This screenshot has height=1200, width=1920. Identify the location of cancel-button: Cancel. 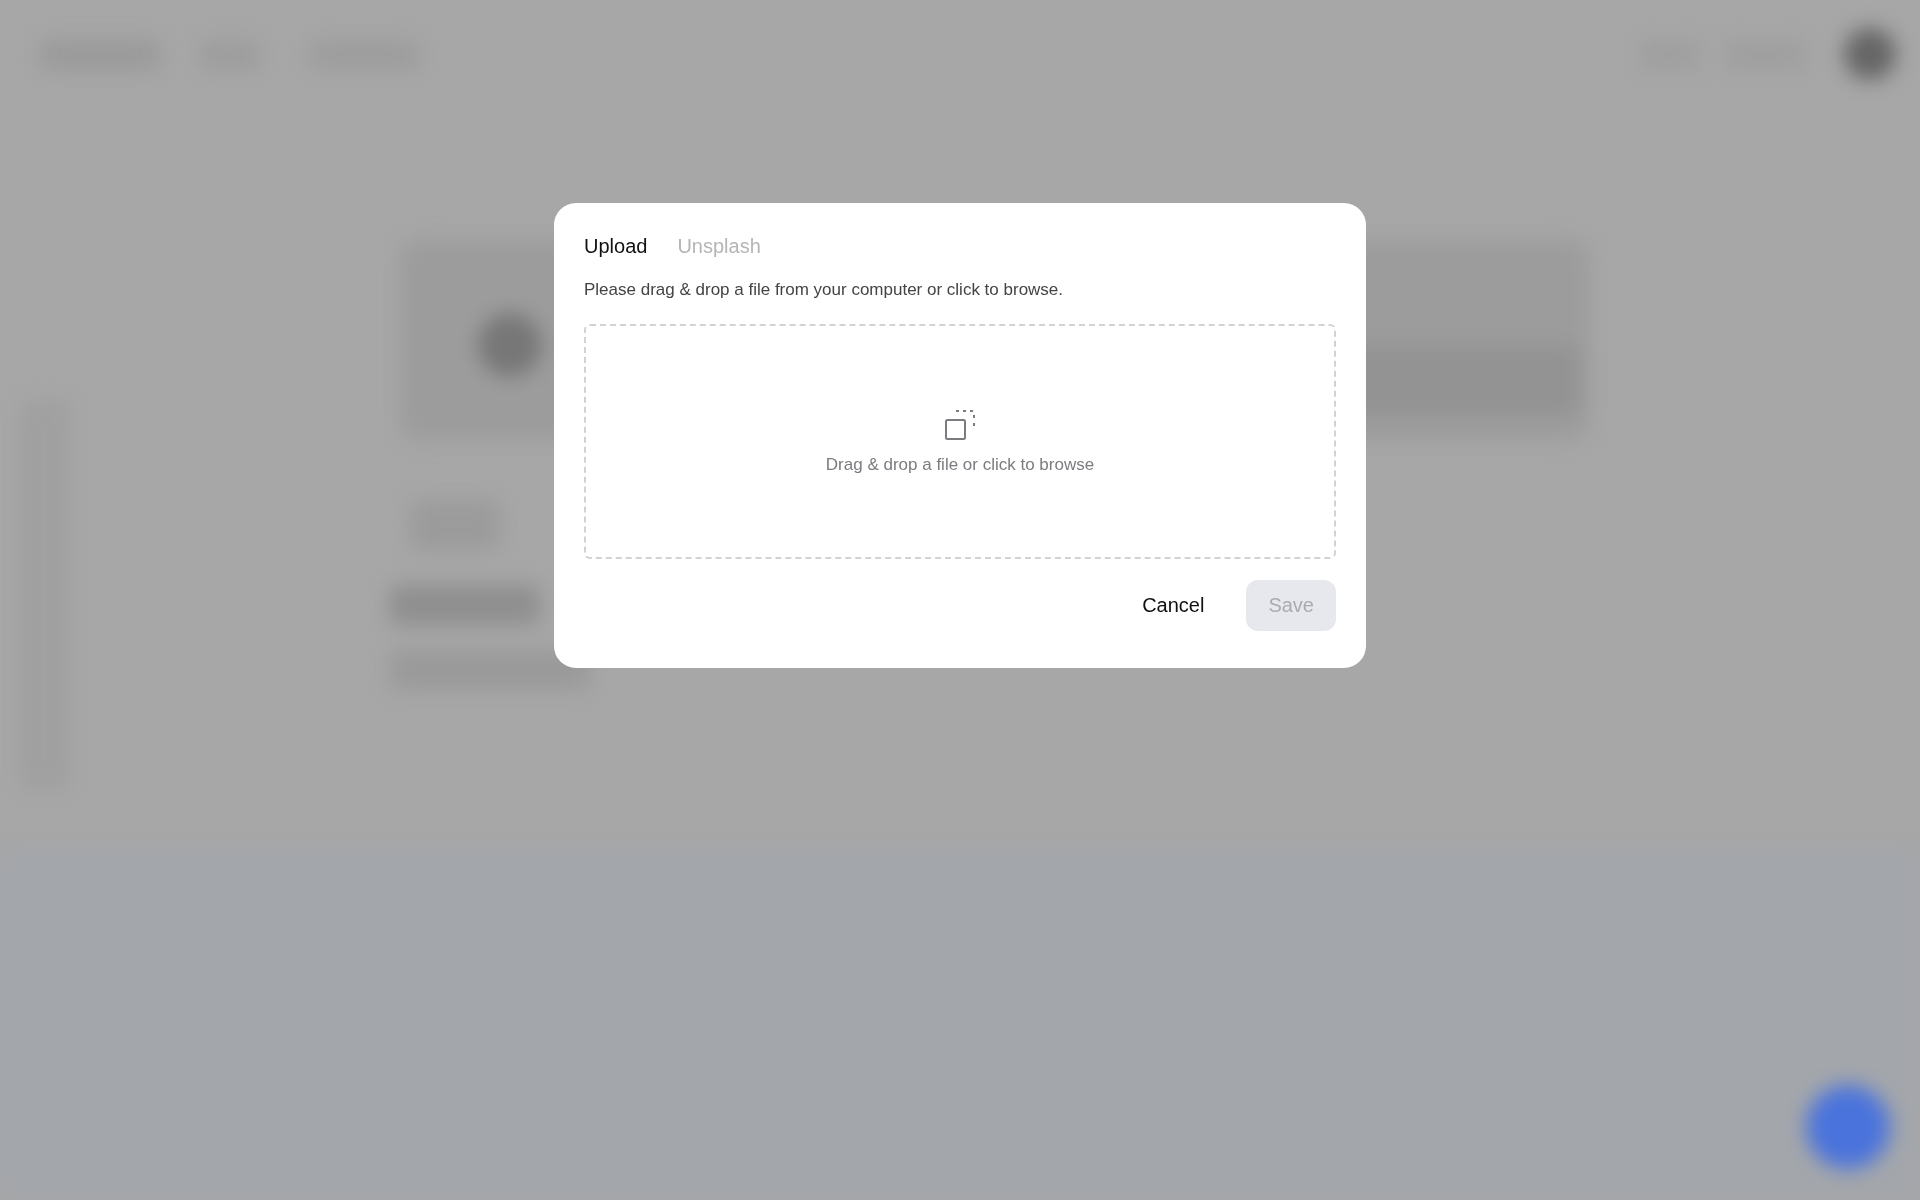
(1173, 605).